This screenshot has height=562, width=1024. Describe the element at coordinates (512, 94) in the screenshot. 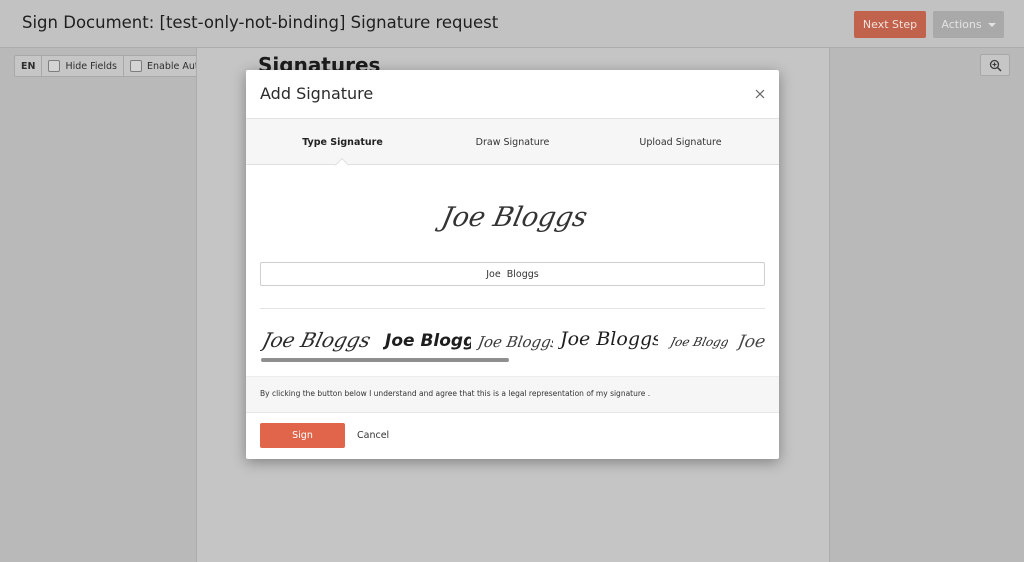

I see `modal-header: Add Signature` at that location.